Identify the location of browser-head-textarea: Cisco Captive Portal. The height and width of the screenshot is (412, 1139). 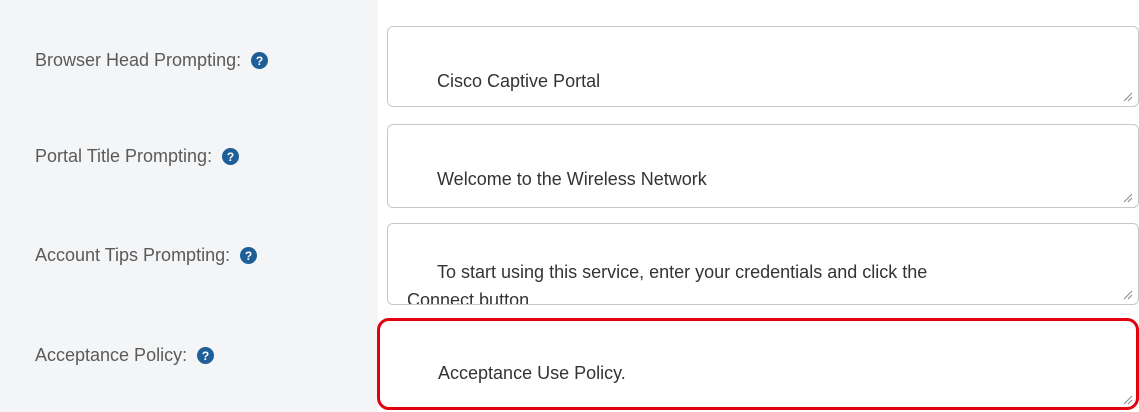
(763, 66).